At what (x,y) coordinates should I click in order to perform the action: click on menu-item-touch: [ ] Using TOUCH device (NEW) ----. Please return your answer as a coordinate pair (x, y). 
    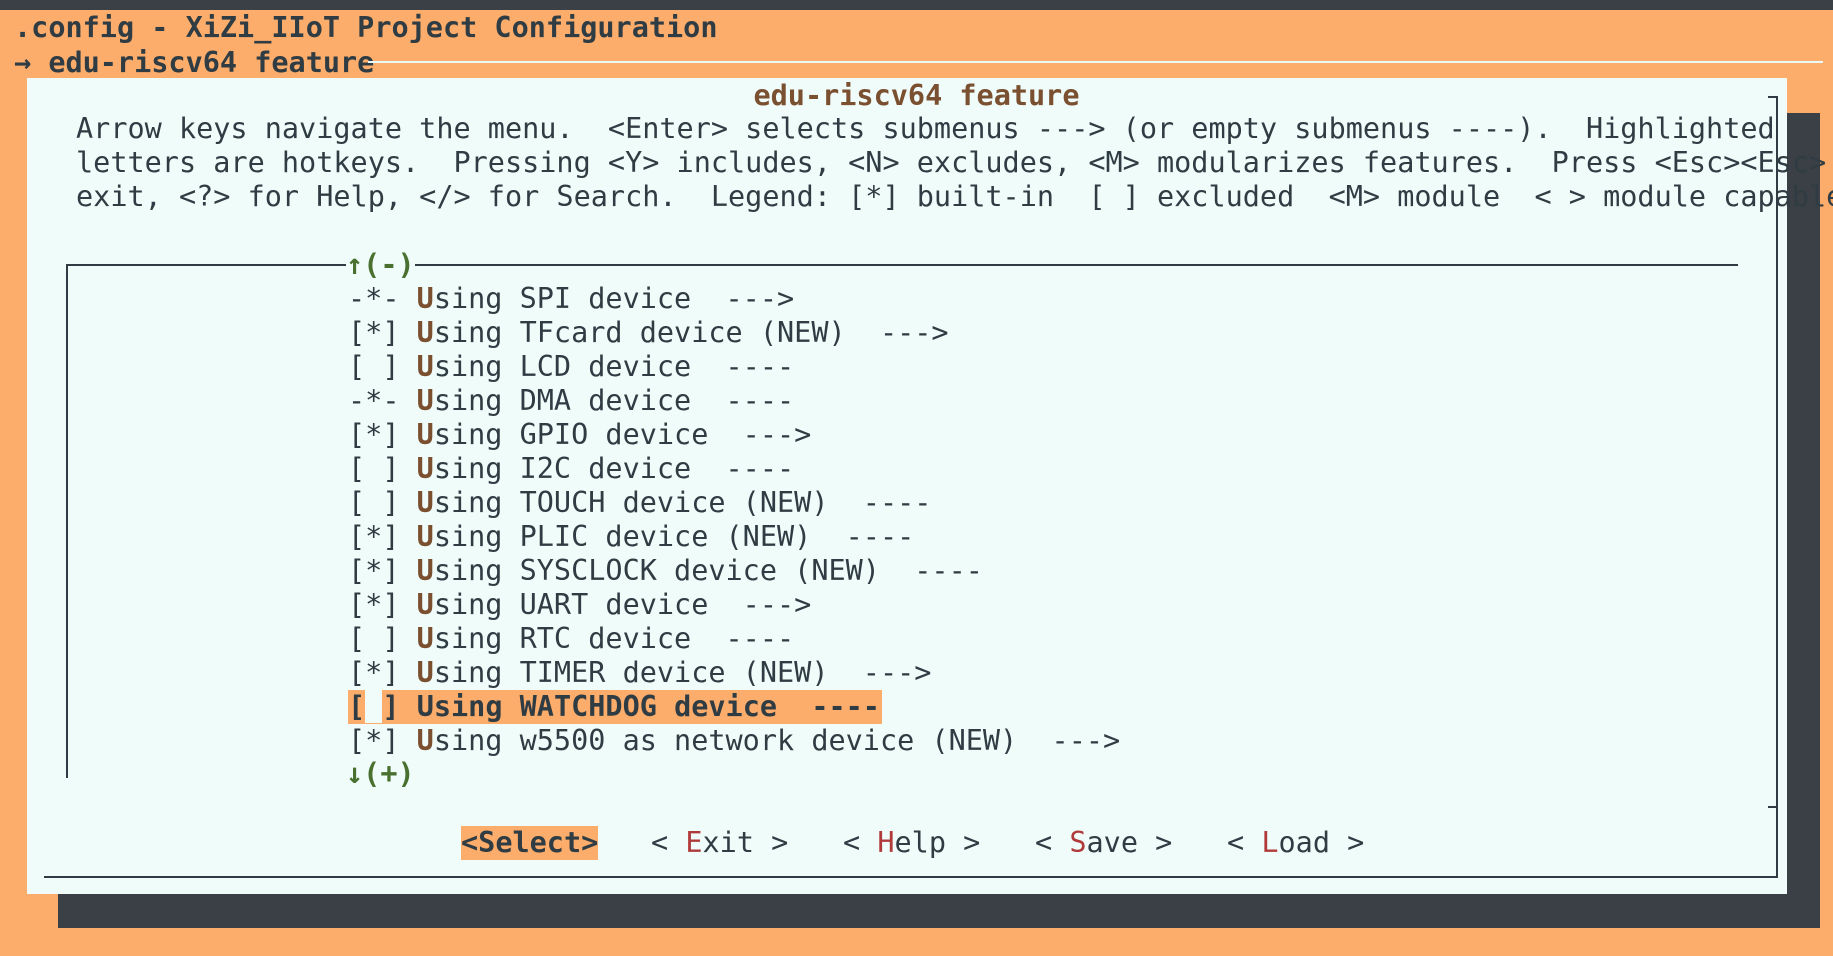
    Looking at the image, I should click on (734, 503).